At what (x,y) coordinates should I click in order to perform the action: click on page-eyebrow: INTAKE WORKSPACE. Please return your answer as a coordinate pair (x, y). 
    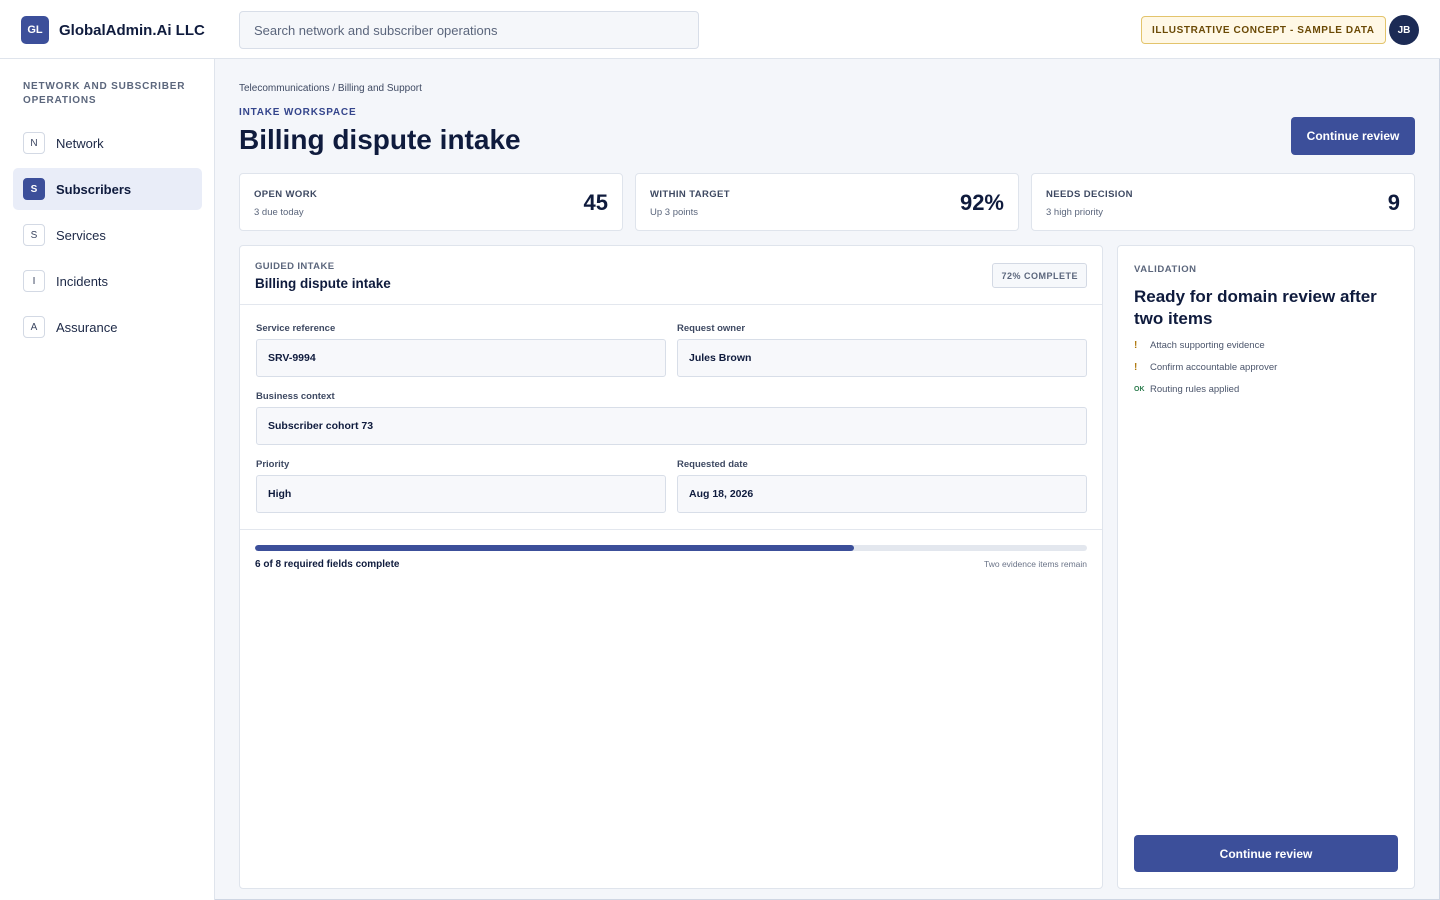
    Looking at the image, I should click on (298, 112).